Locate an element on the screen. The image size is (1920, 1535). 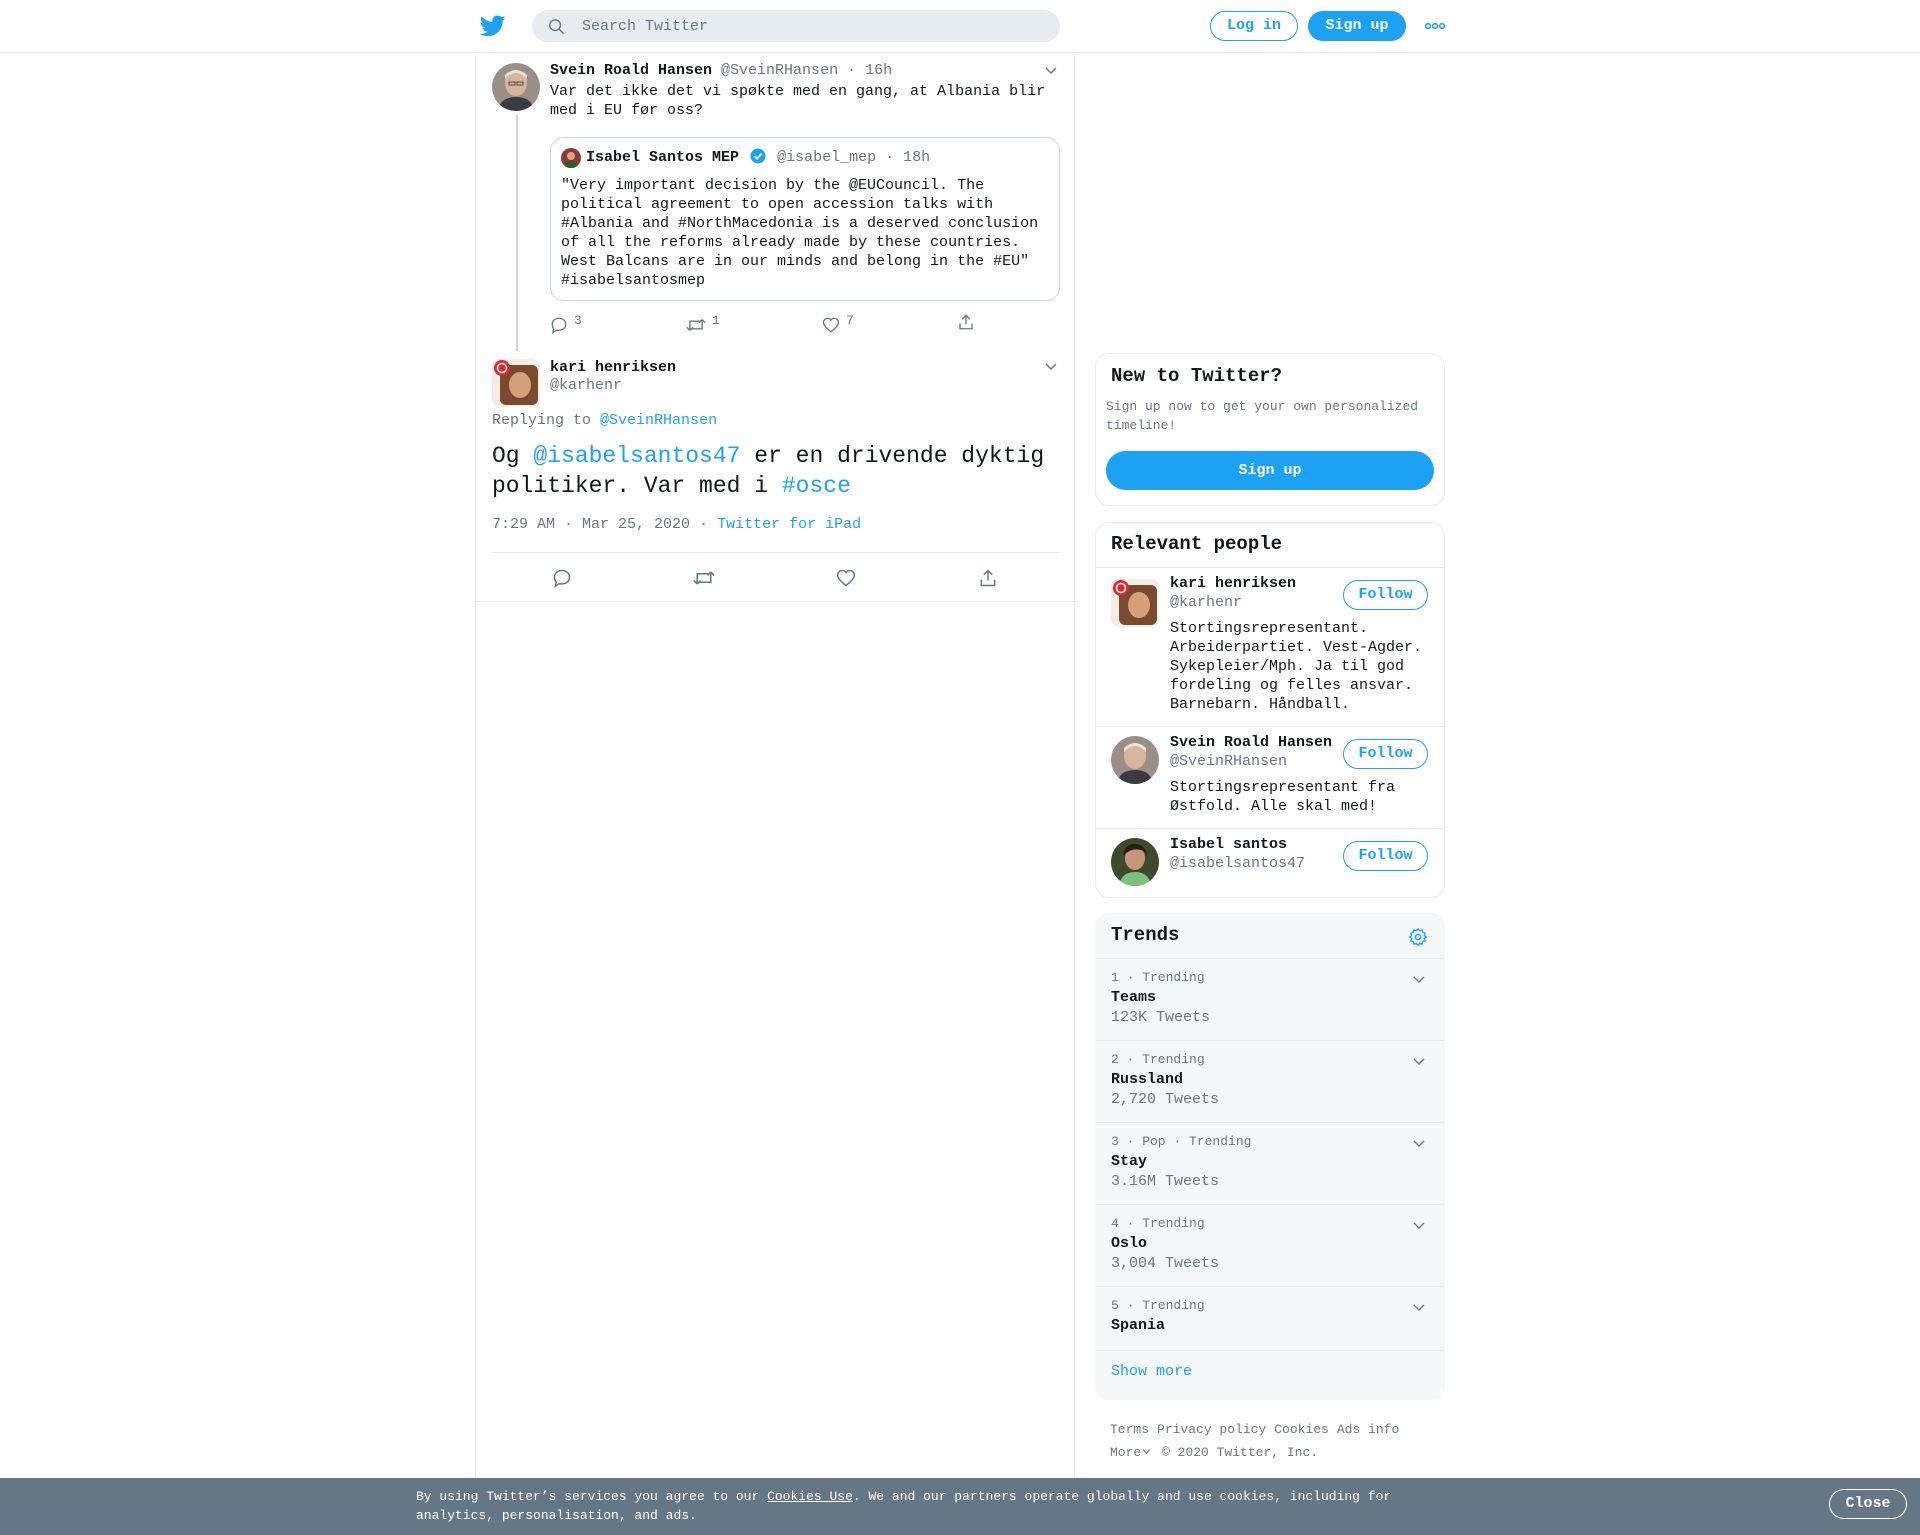
copyright: © 2020 Twitter, Inc. is located at coordinates (1240, 1452).